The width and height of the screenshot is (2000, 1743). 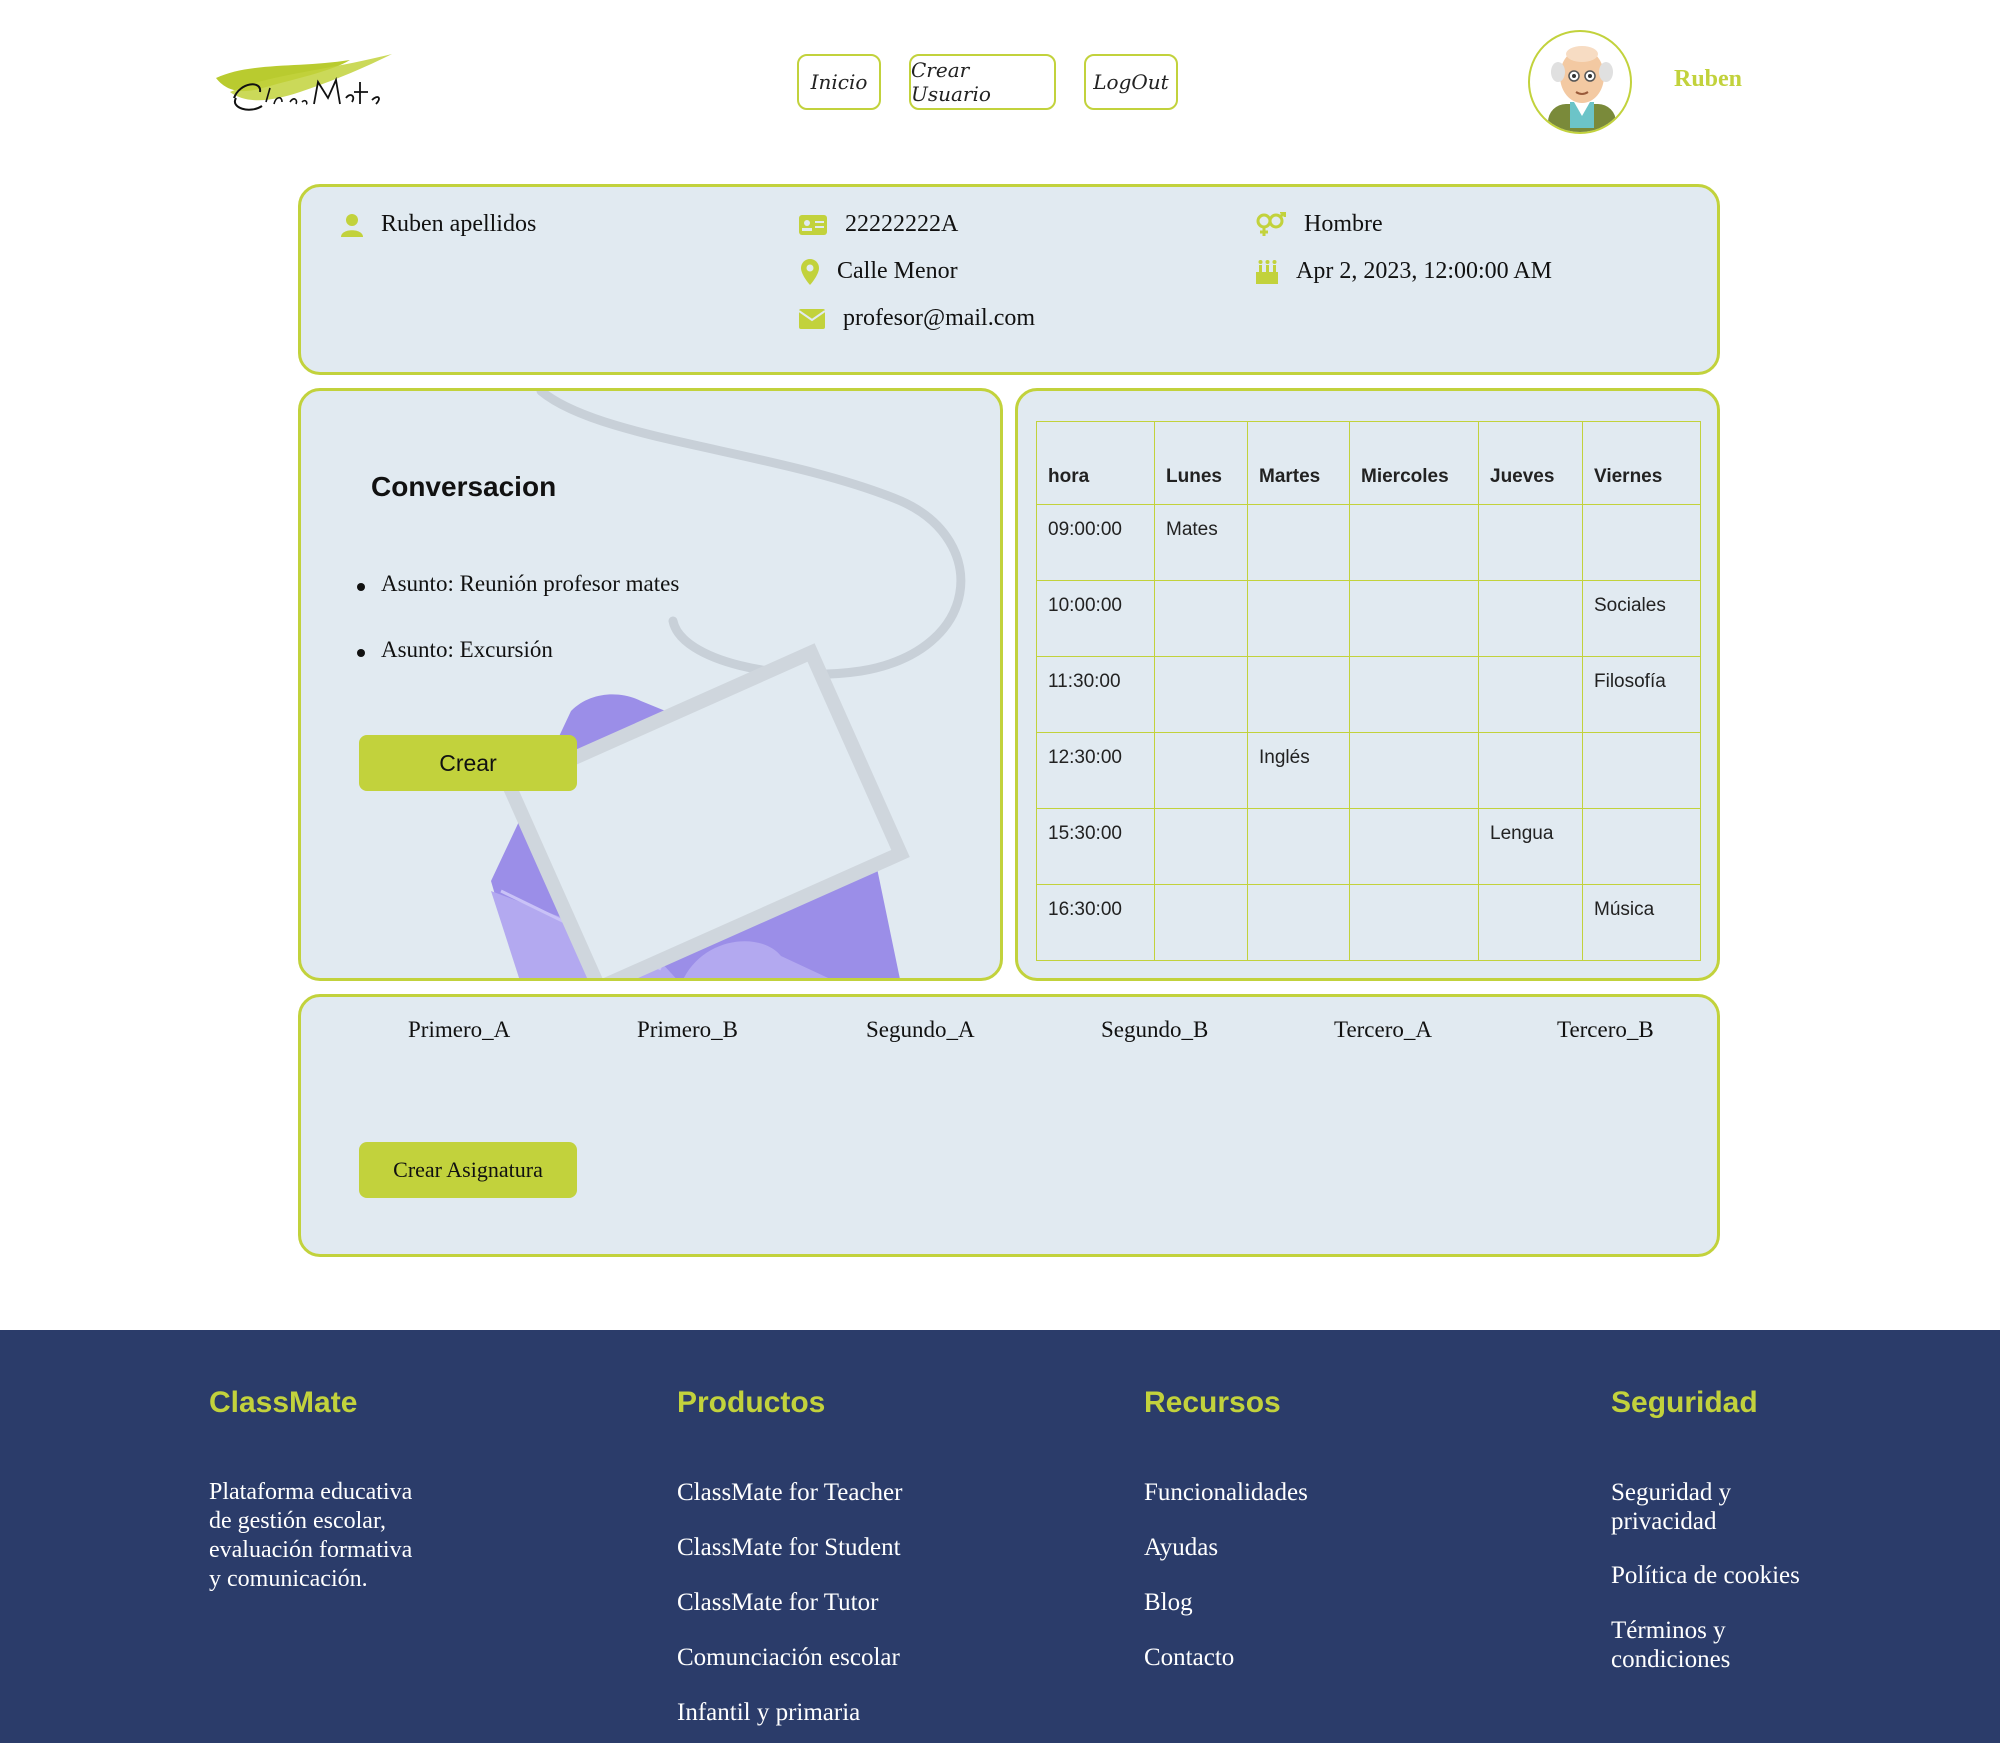 I want to click on profile-address-row: Calle Menor, so click(x=879, y=271).